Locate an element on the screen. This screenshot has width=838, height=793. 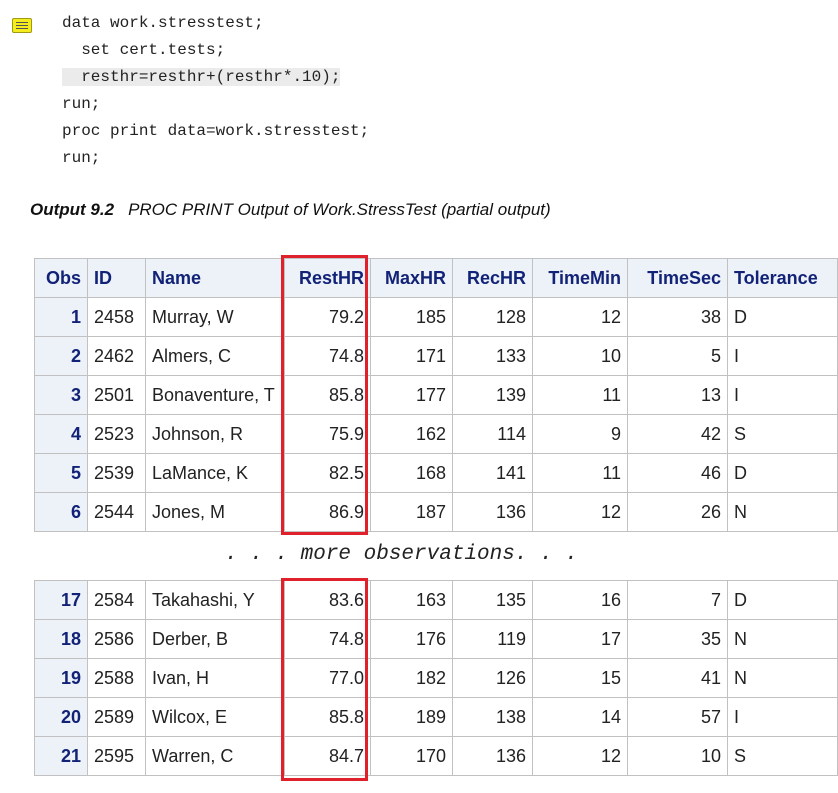
cell-obs: 5 is located at coordinates (61, 473).